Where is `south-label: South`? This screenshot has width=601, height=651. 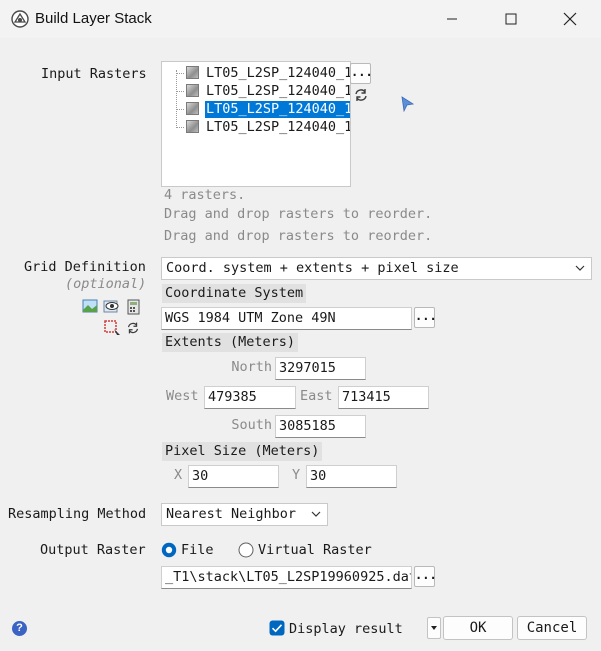
south-label: South is located at coordinates (251, 425).